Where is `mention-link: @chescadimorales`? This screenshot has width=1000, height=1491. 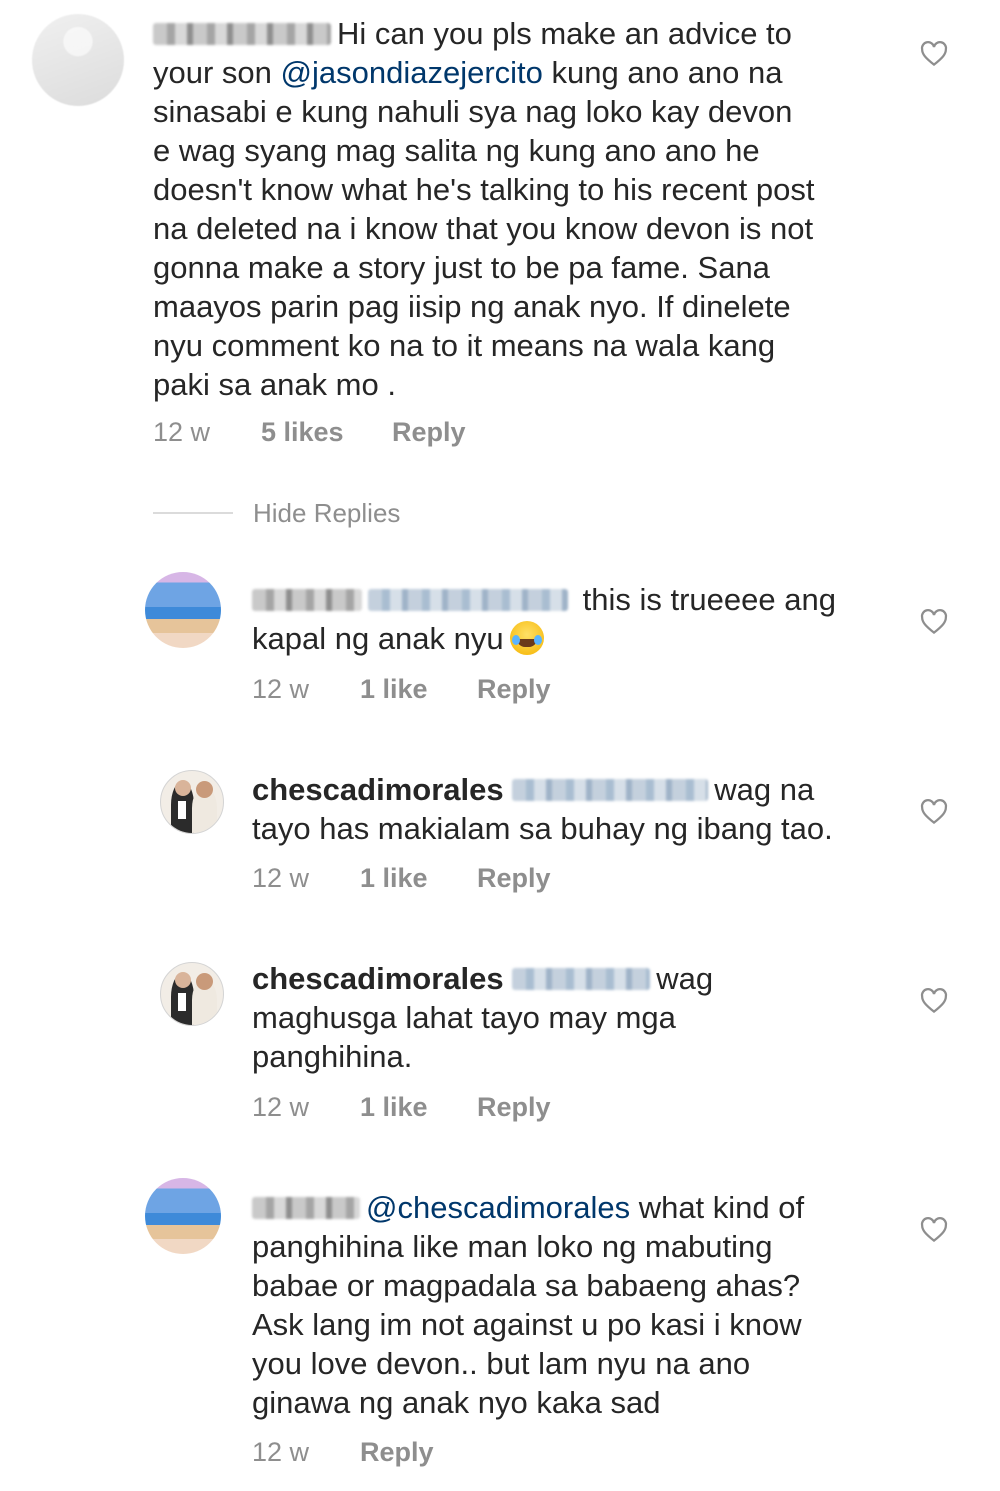 mention-link: @chescadimorales is located at coordinates (498, 1207).